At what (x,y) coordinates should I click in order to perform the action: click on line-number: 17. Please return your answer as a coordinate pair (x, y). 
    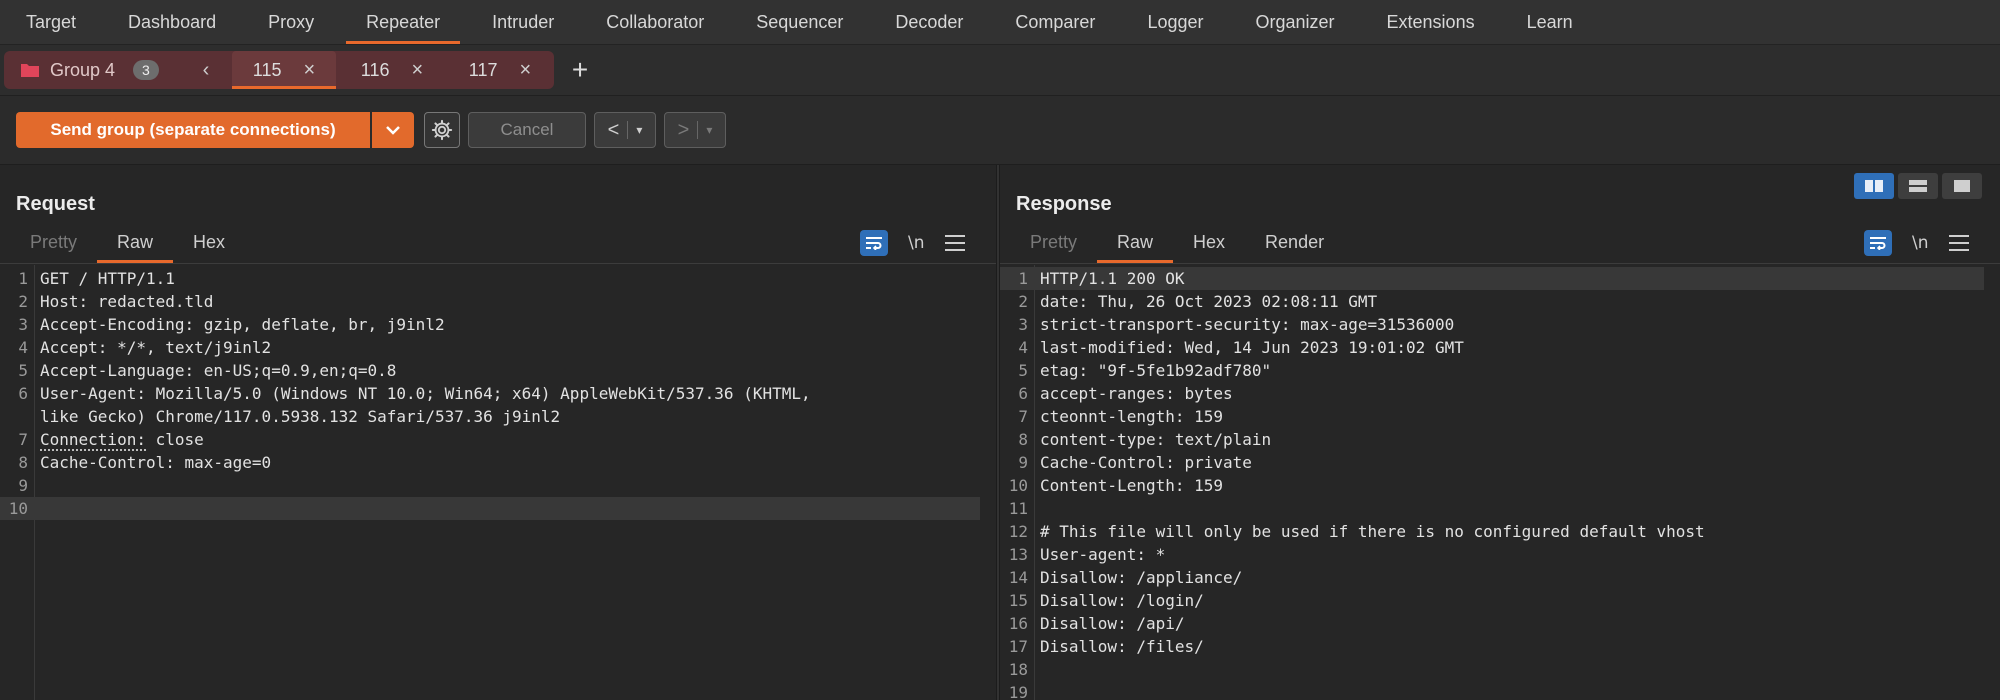
    Looking at the image, I should click on (1018, 646).